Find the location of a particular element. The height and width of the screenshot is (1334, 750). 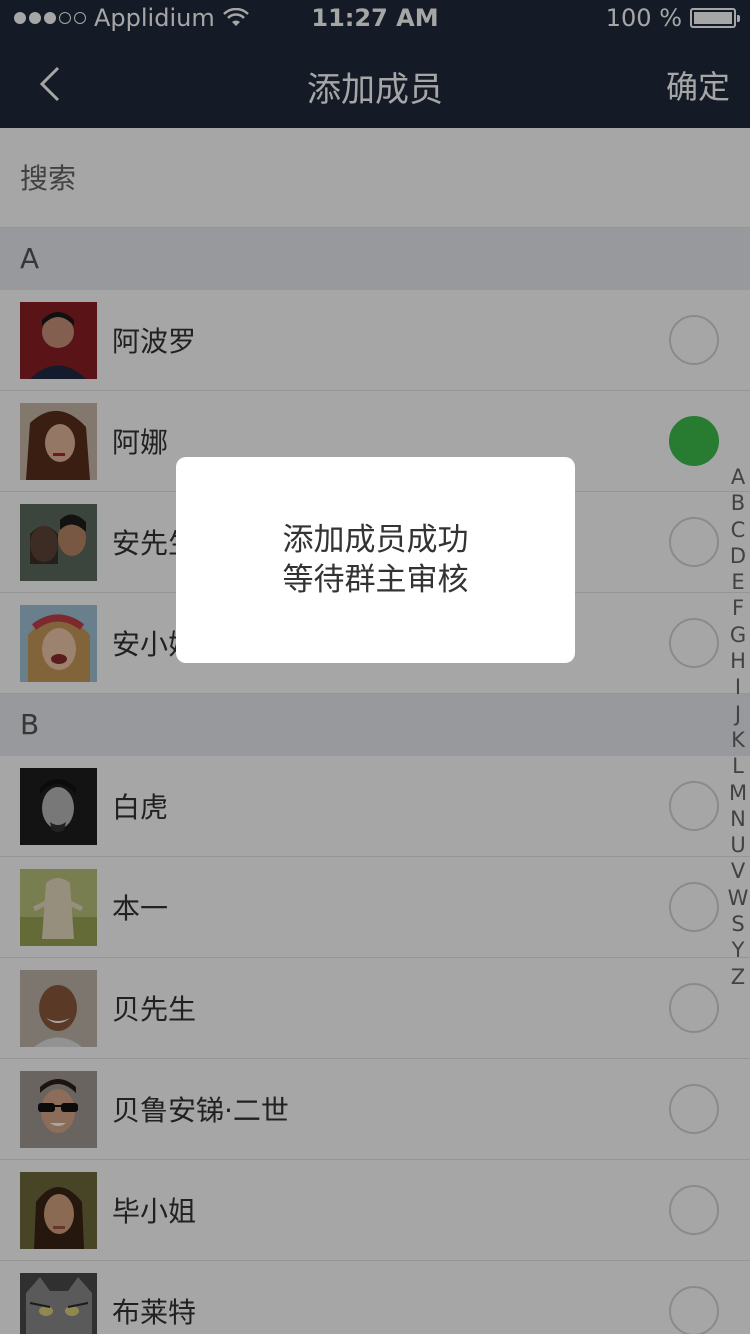

success-dialog: 添加成员成功 等待群主审核 is located at coordinates (375, 560).